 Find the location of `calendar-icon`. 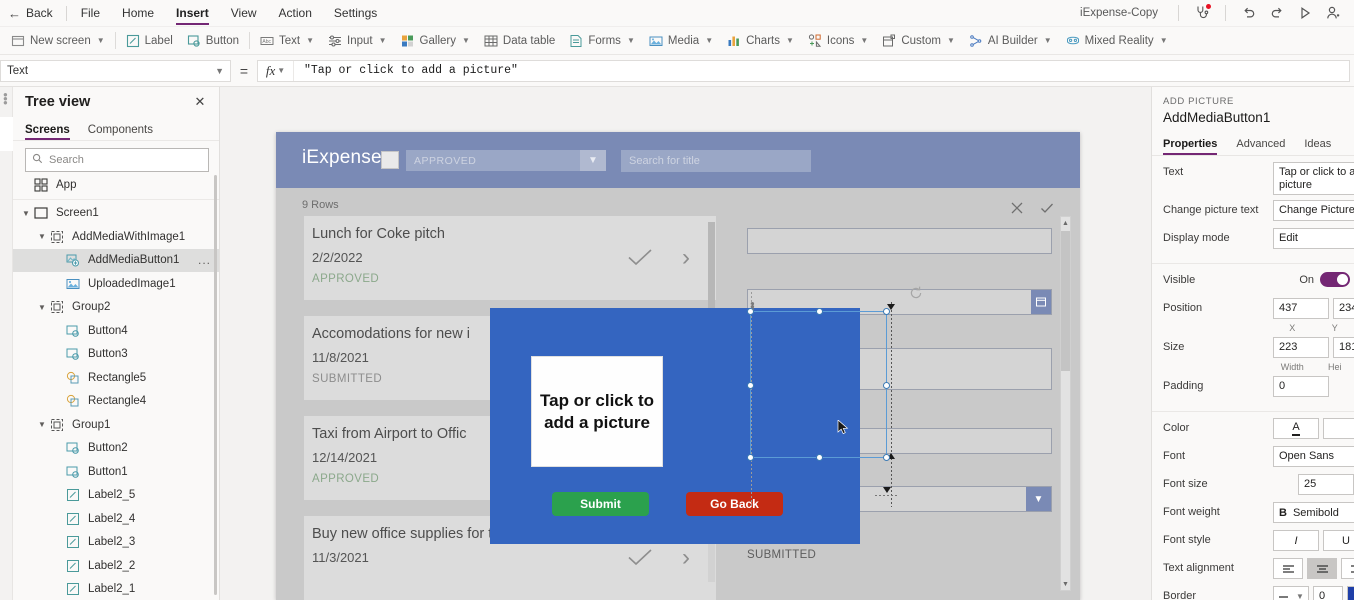

calendar-icon is located at coordinates (1041, 302).